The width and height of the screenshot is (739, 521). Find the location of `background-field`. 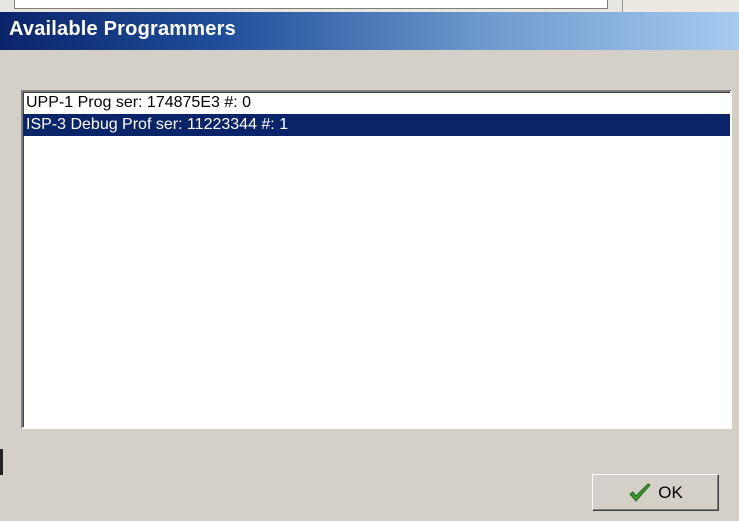

background-field is located at coordinates (311, 4).